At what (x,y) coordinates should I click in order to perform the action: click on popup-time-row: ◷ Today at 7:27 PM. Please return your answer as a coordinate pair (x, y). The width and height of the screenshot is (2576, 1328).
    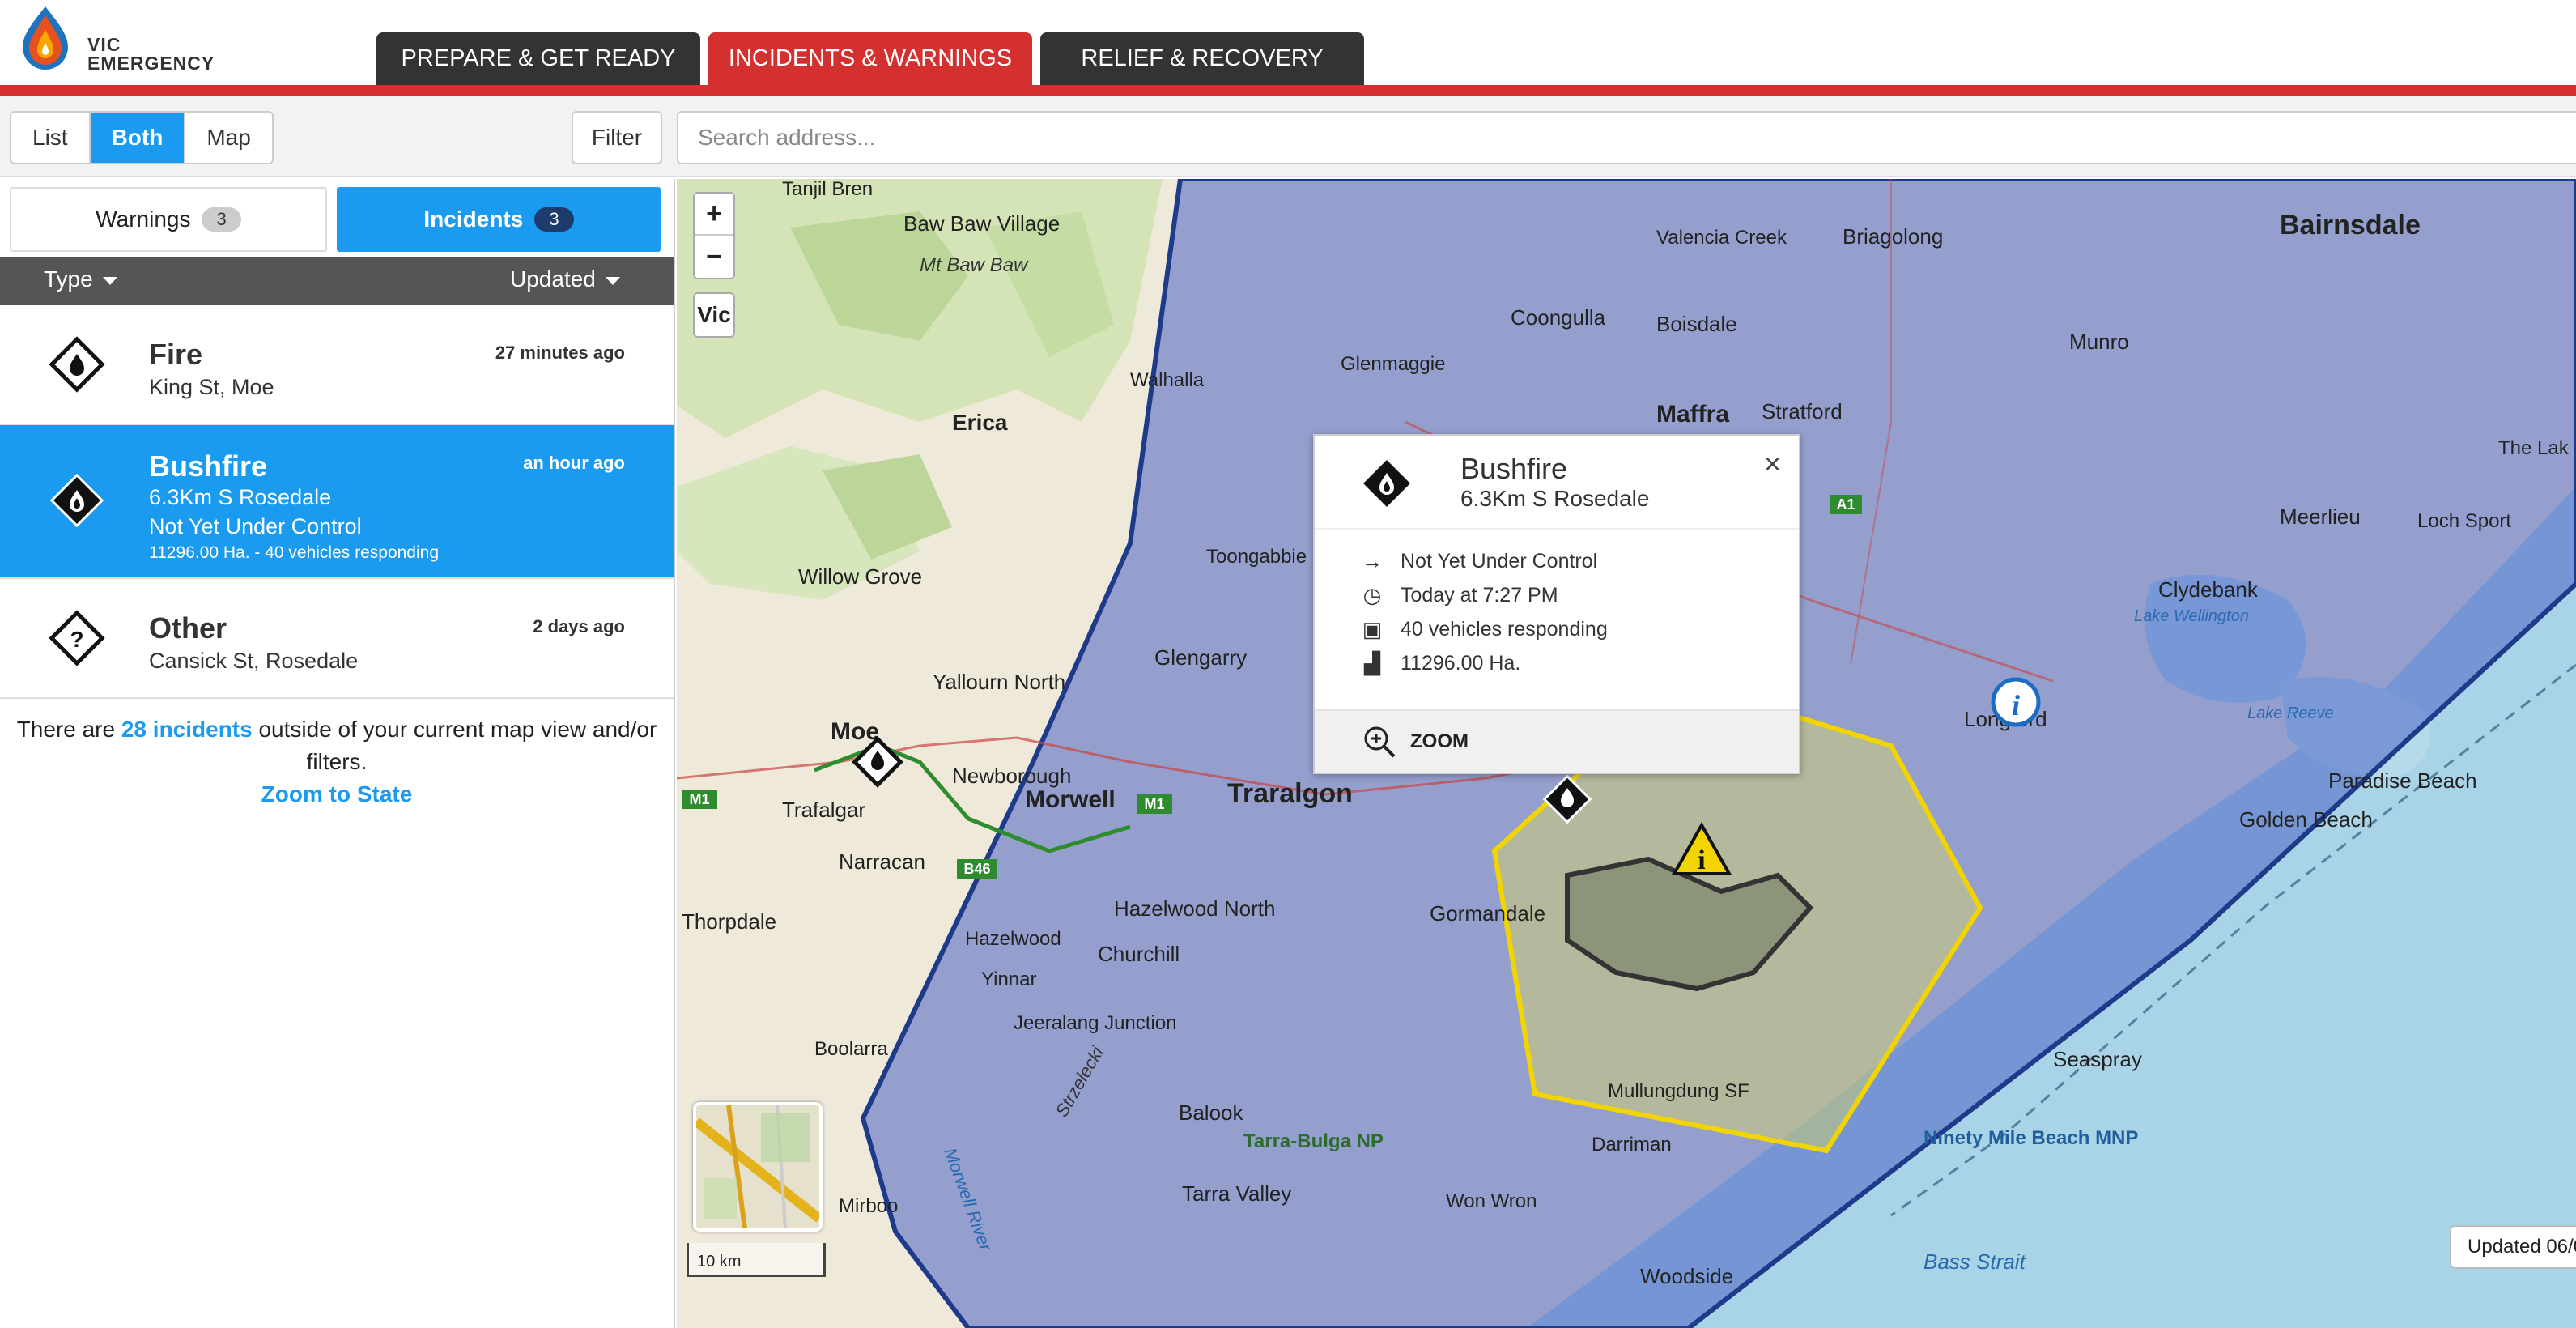
    Looking at the image, I should click on (1459, 596).